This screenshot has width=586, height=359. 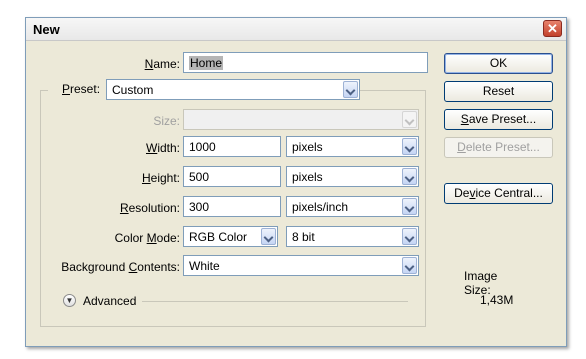 What do you see at coordinates (69, 300) in the screenshot?
I see `chevron-double-down-icon: ▼` at bounding box center [69, 300].